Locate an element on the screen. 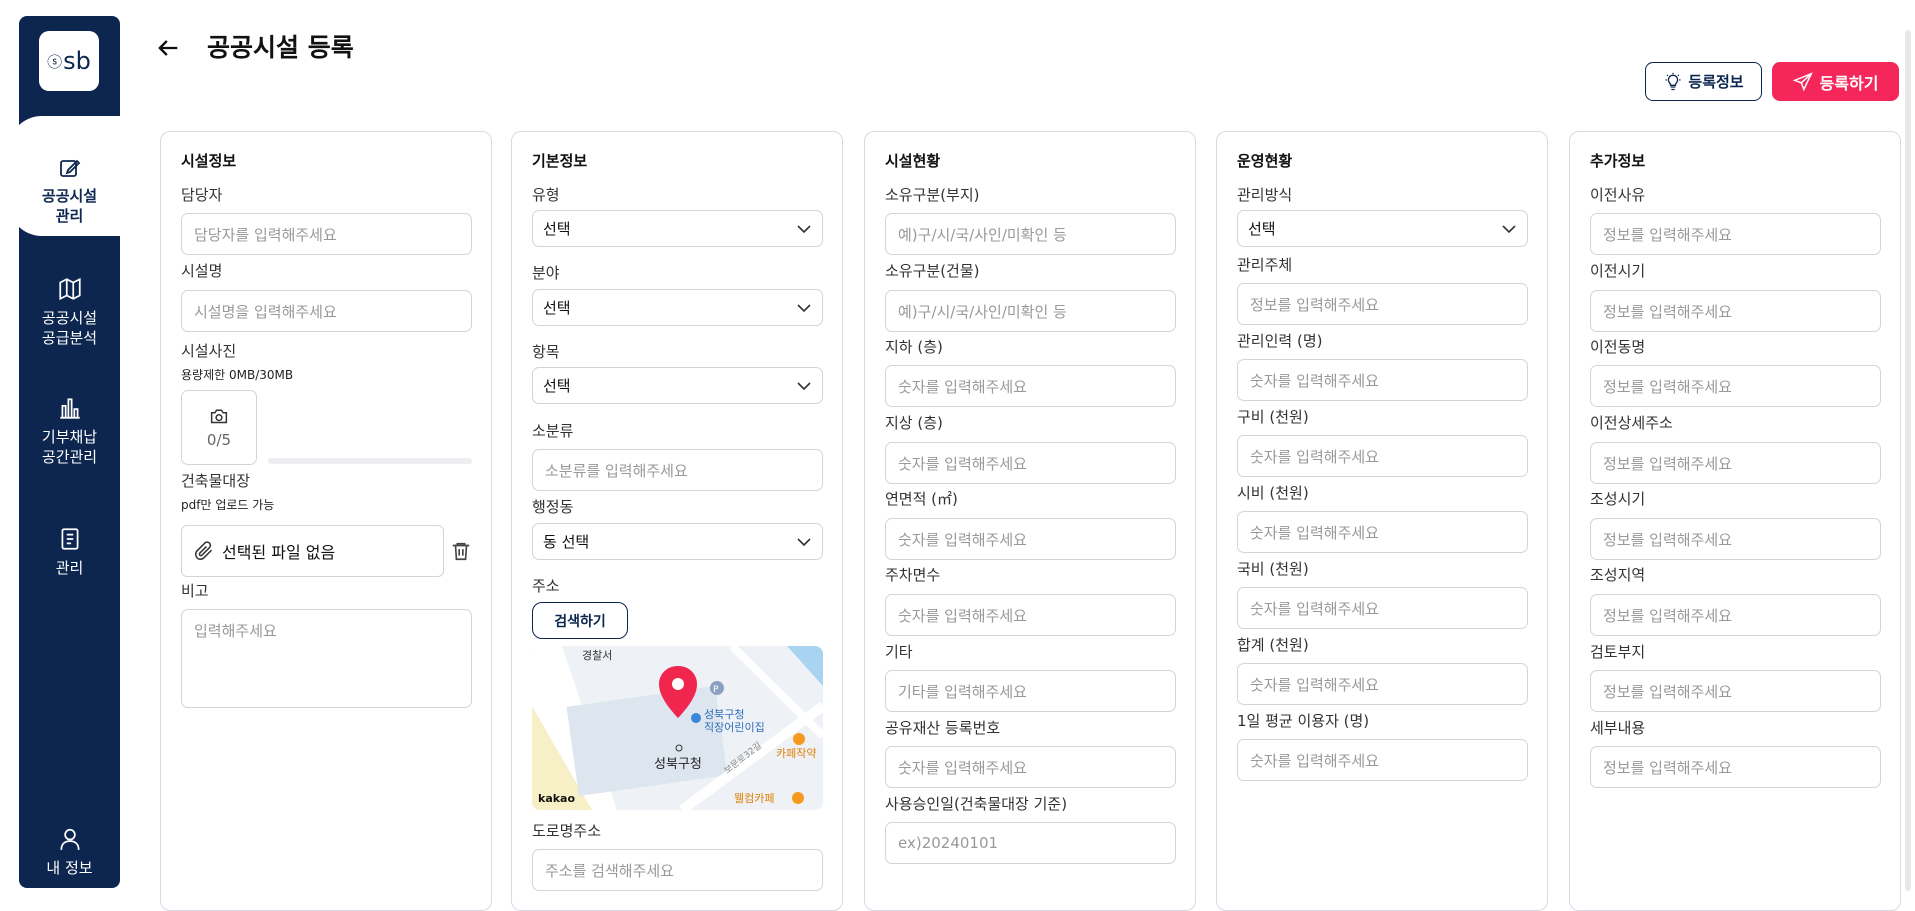 Image resolution: width=1915 pixels, height=911 pixels. manager-input: 담당자를 입력해주세요 is located at coordinates (326, 234).